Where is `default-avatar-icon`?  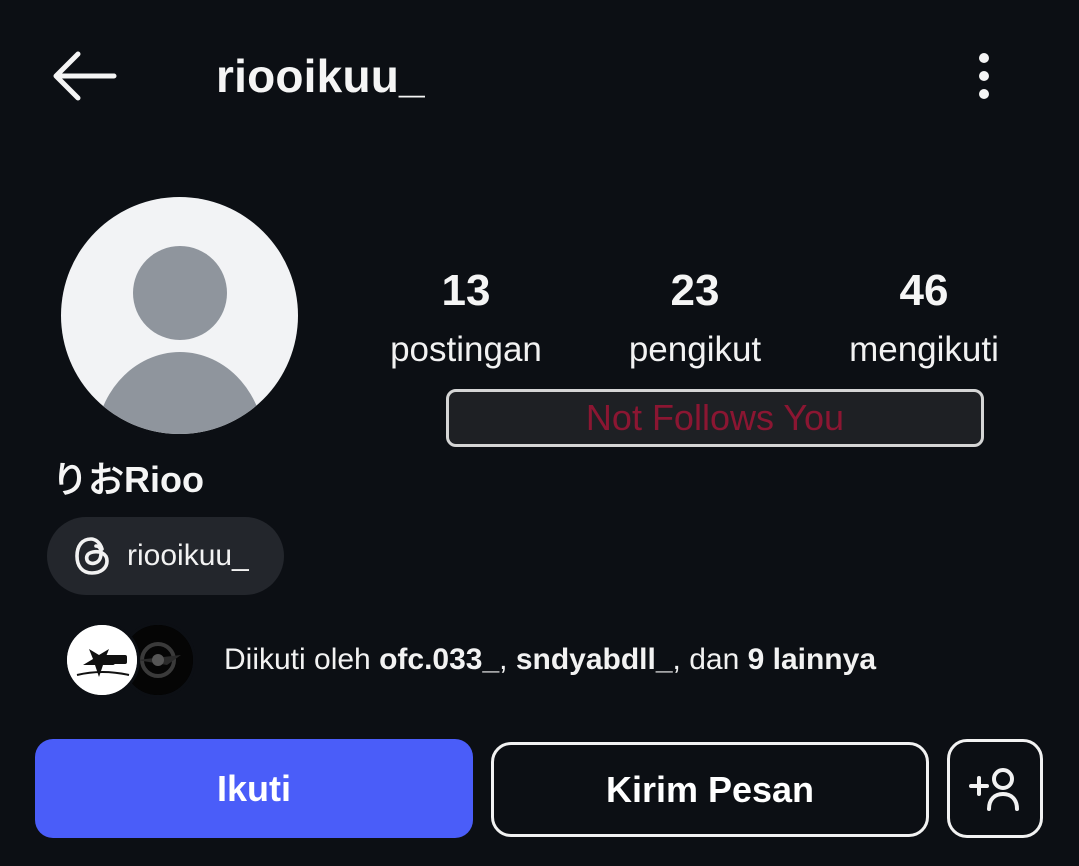
default-avatar-icon is located at coordinates (180, 340).